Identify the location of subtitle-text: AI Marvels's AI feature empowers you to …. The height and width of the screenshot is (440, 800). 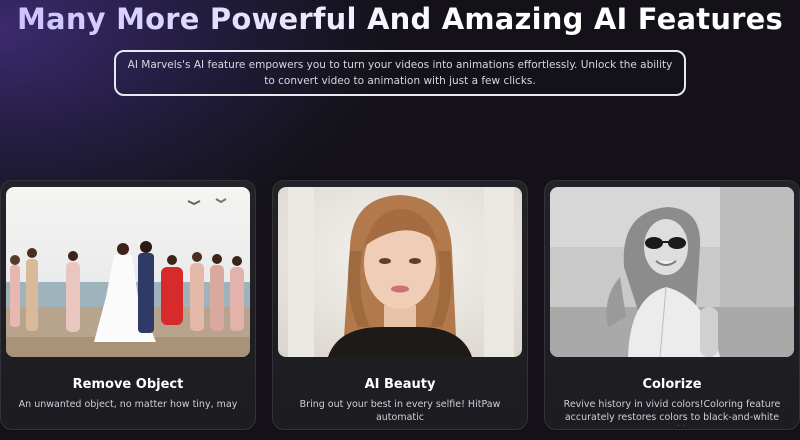
(400, 73).